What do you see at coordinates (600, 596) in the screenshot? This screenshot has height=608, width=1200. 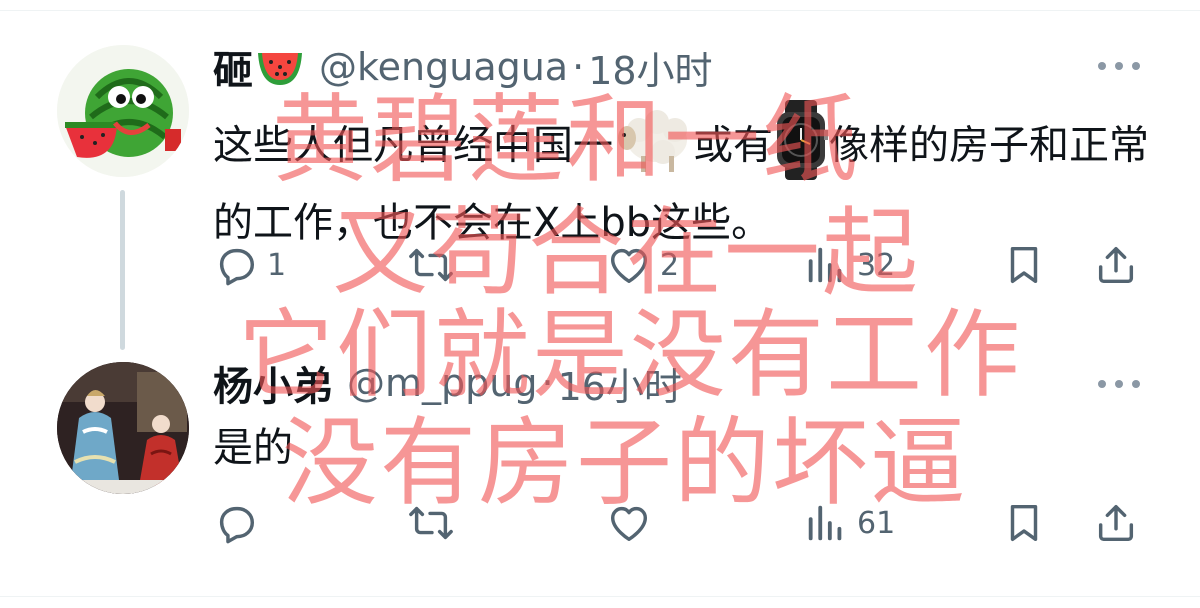 I see `bottom-divider` at bounding box center [600, 596].